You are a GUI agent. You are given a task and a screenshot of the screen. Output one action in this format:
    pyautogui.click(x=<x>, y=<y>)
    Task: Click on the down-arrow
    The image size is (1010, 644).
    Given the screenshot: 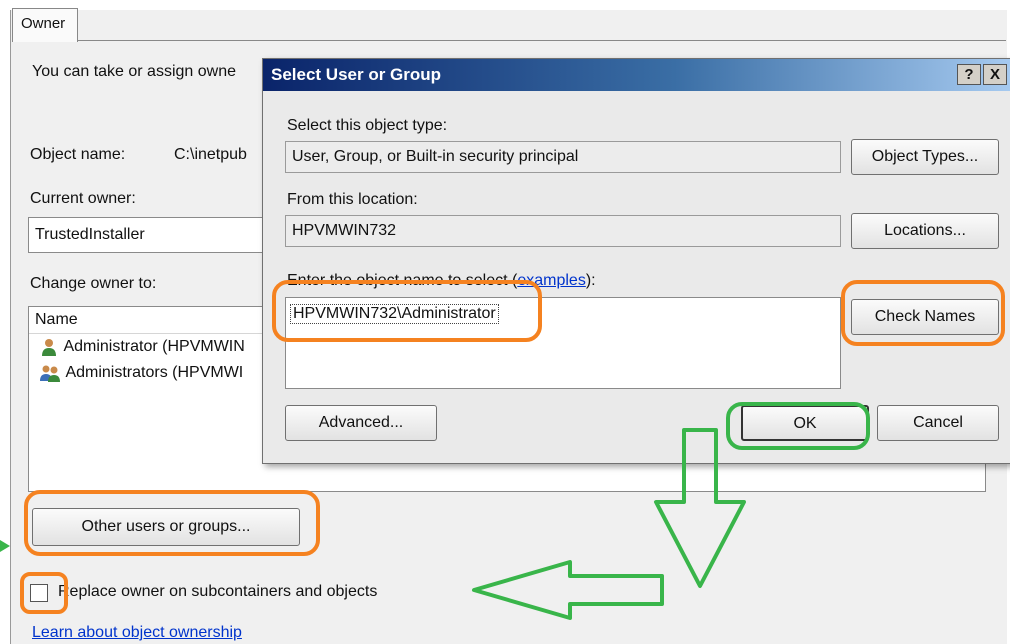 What is the action you would take?
    pyautogui.click(x=700, y=508)
    